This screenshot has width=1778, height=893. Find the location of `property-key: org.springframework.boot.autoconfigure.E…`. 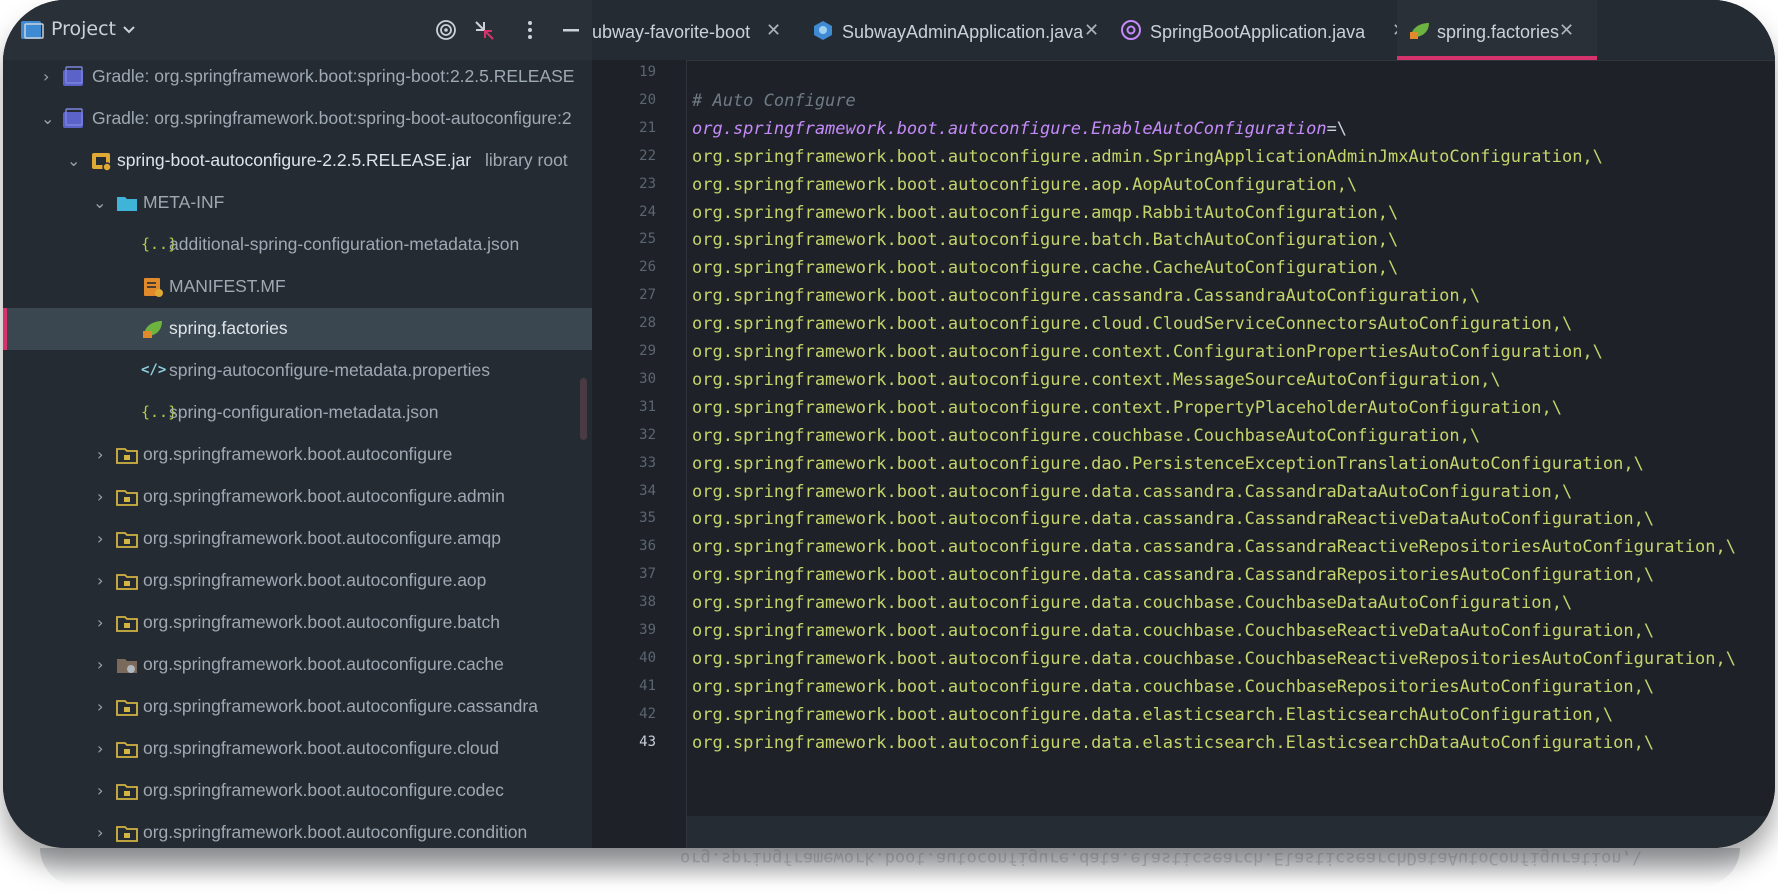

property-key: org.springframework.boot.autoconfigure.E… is located at coordinates (1009, 128).